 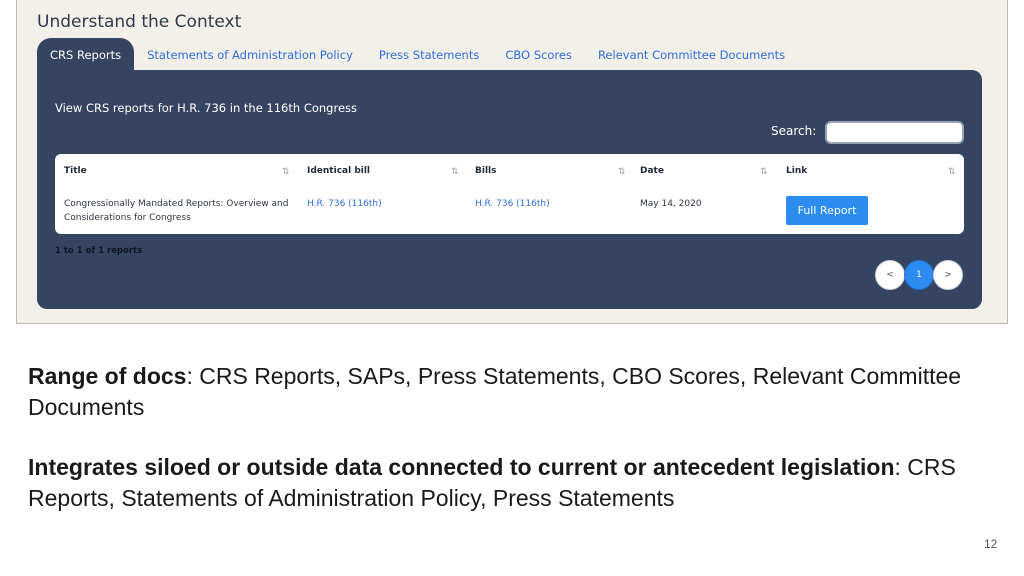 What do you see at coordinates (86, 55) in the screenshot?
I see `tab-crs-reports: CRS Reports` at bounding box center [86, 55].